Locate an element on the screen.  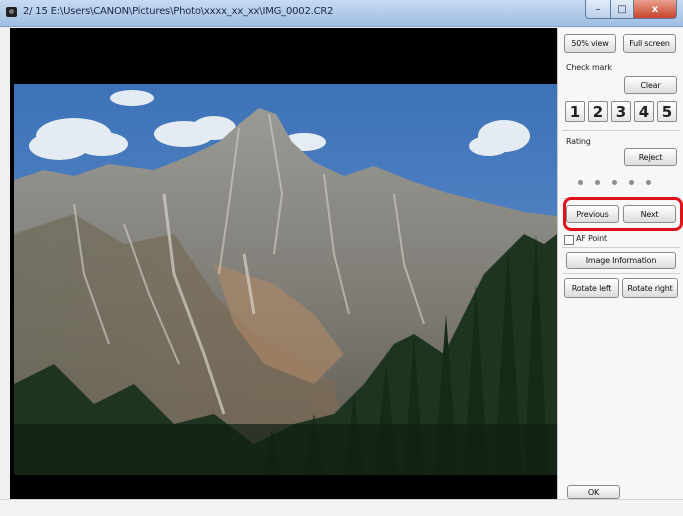
af-point-label: AF Point is located at coordinates (591, 238).